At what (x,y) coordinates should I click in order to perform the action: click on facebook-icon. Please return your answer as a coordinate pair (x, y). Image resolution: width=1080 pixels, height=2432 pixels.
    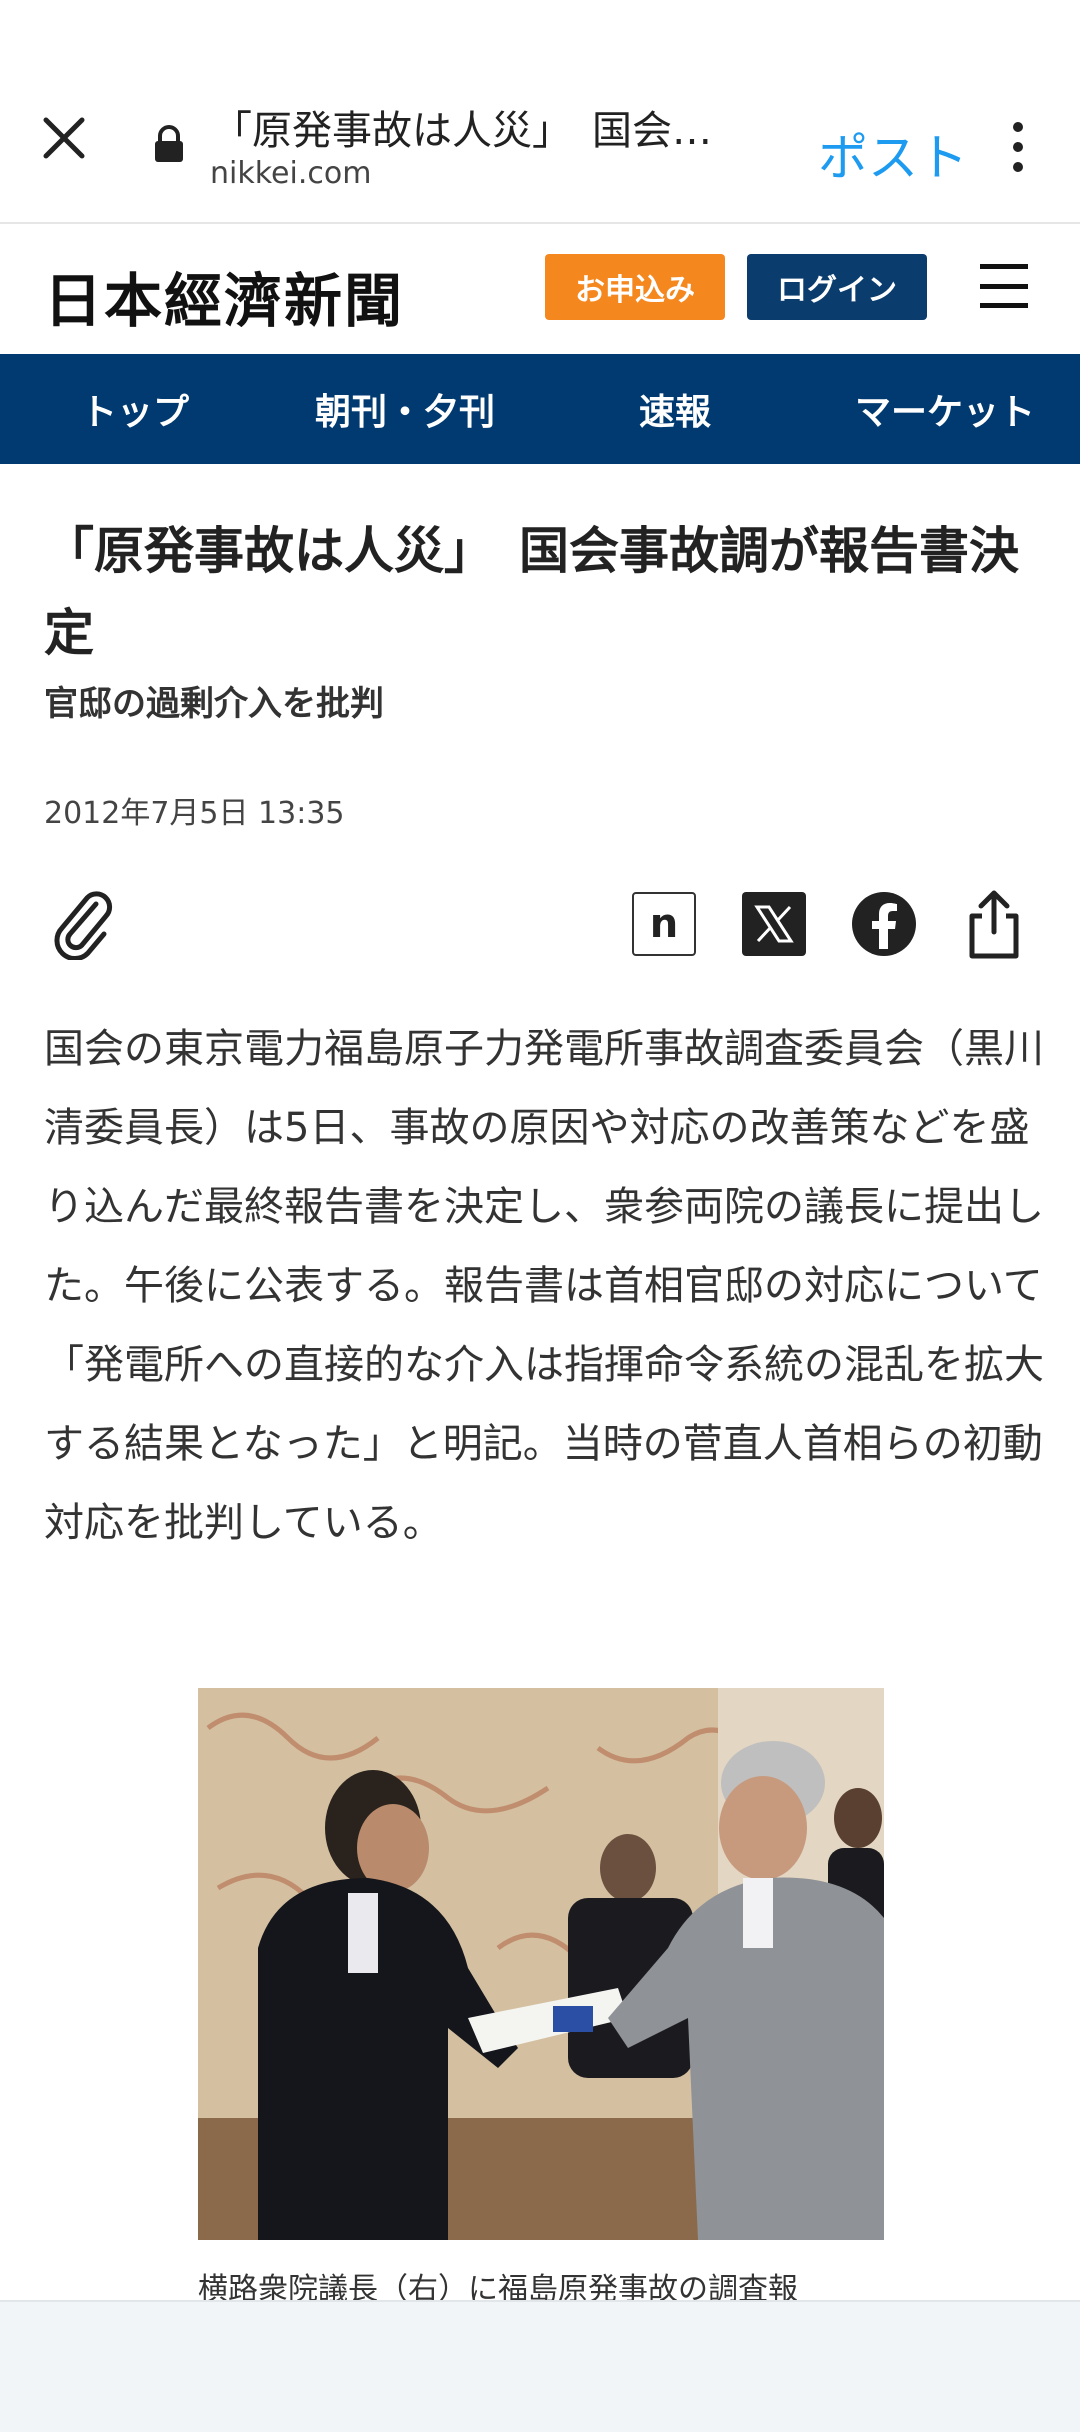
    Looking at the image, I should click on (884, 924).